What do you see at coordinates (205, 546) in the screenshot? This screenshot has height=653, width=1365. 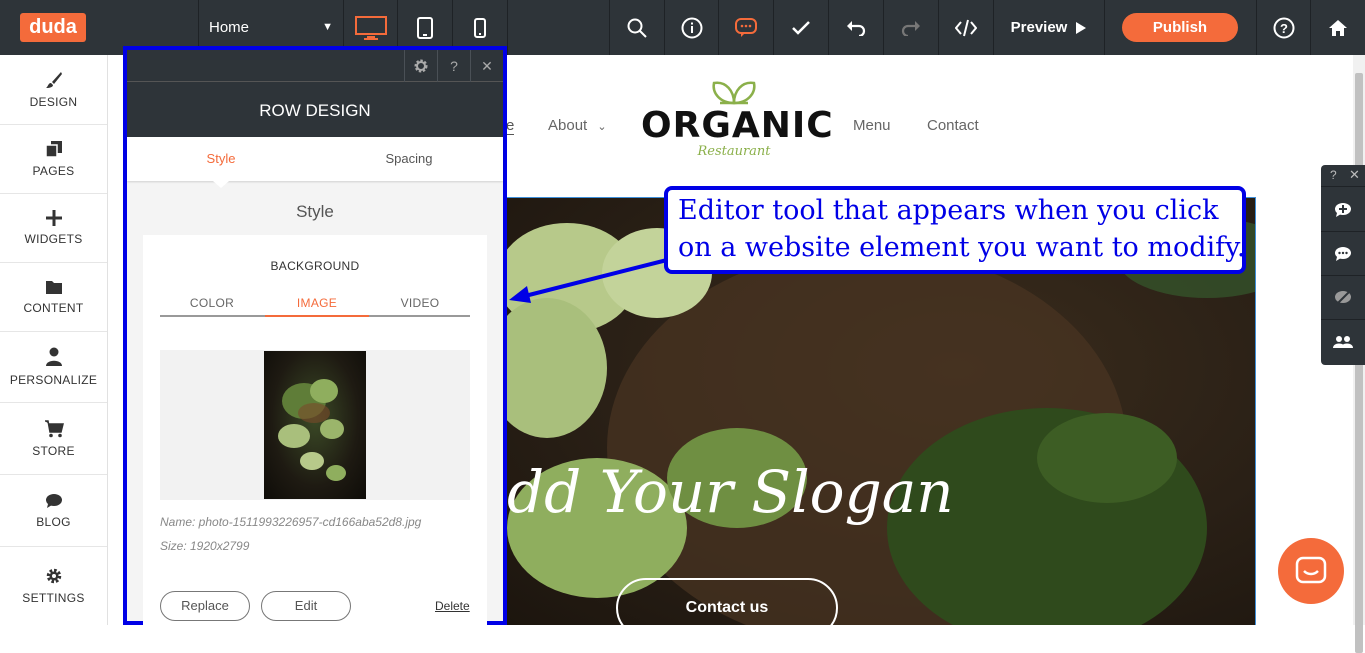 I see `file-size: Size: 1920x2799` at bounding box center [205, 546].